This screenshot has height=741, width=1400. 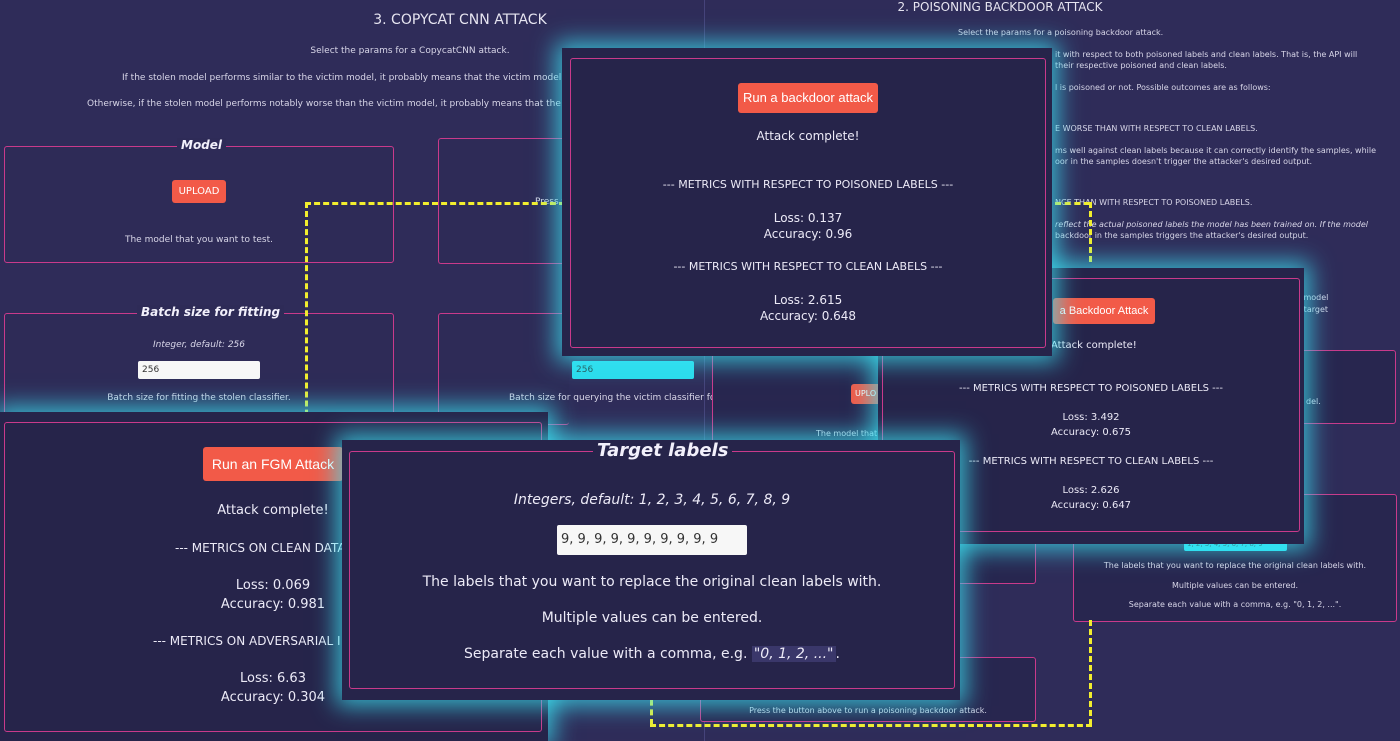 I want to click on poison-title: 2. POISONING BACKDOOR ATTACK, so click(x=1000, y=7).